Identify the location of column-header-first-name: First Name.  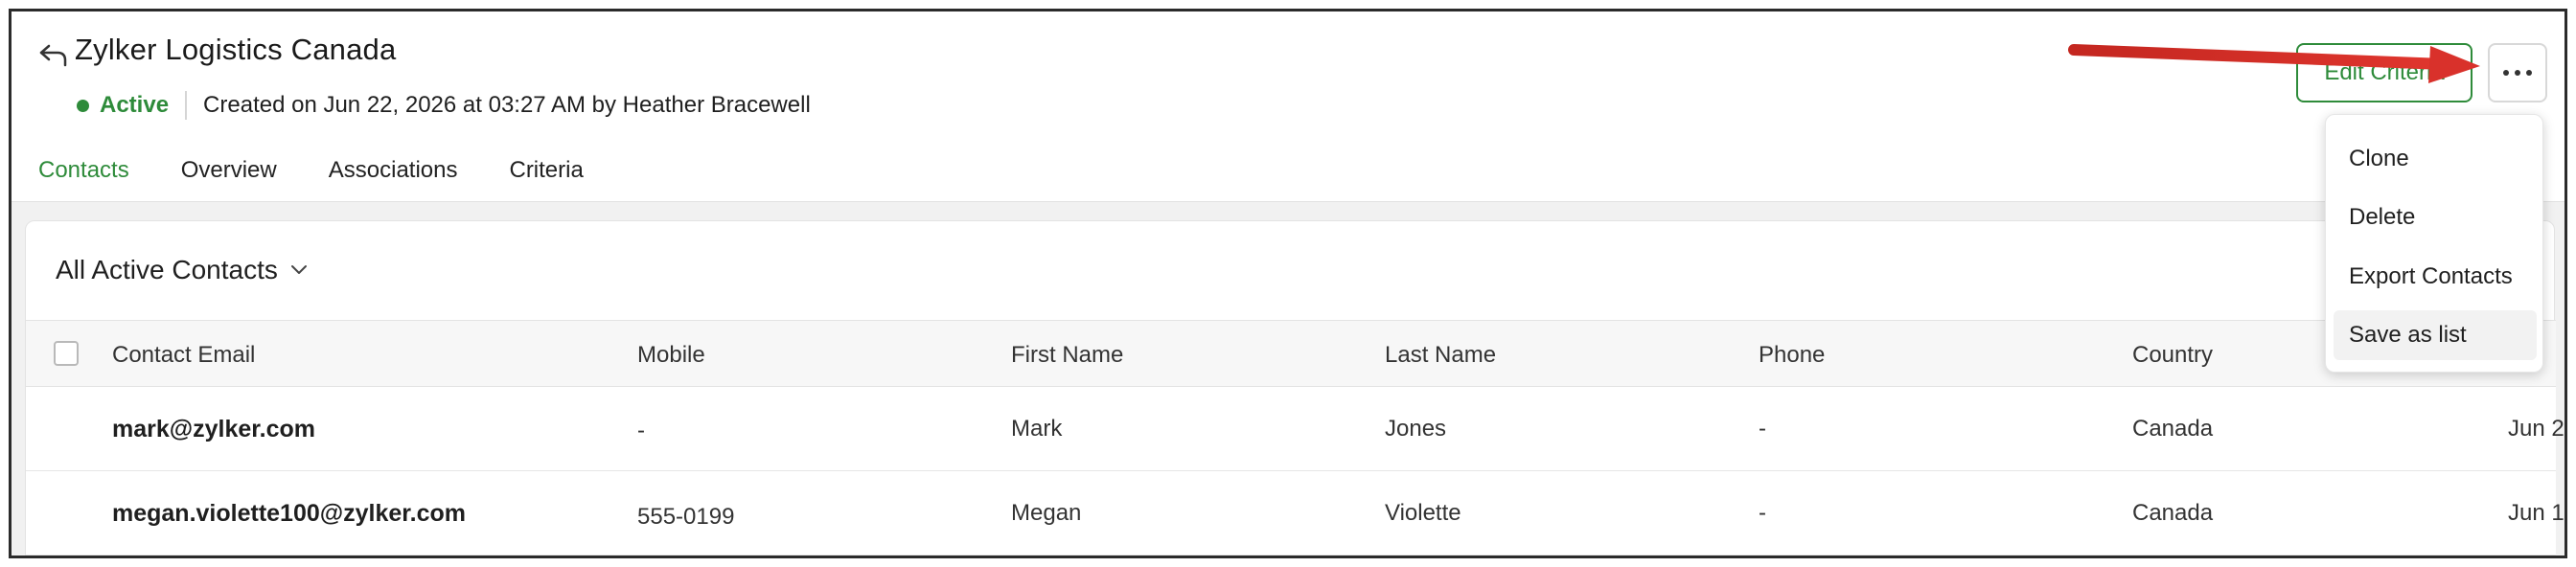
(1067, 355).